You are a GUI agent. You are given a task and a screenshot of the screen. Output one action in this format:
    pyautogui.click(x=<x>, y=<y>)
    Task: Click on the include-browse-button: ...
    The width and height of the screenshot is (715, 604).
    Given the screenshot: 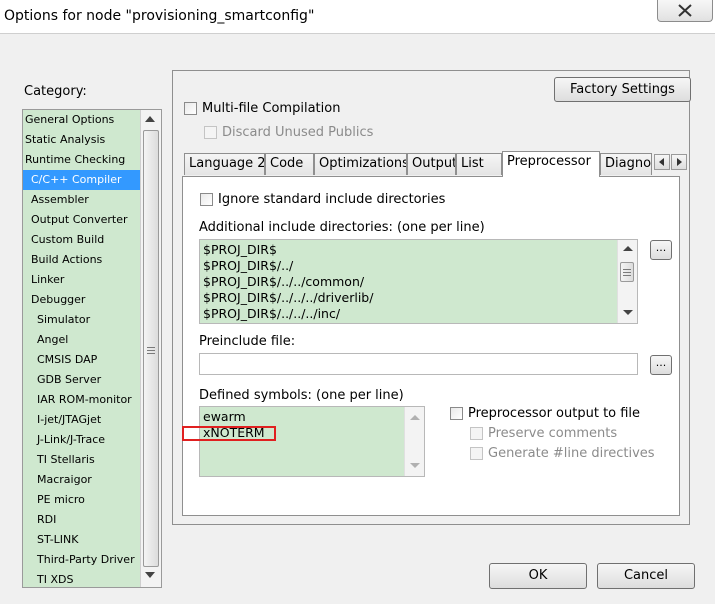 What is the action you would take?
    pyautogui.click(x=661, y=250)
    